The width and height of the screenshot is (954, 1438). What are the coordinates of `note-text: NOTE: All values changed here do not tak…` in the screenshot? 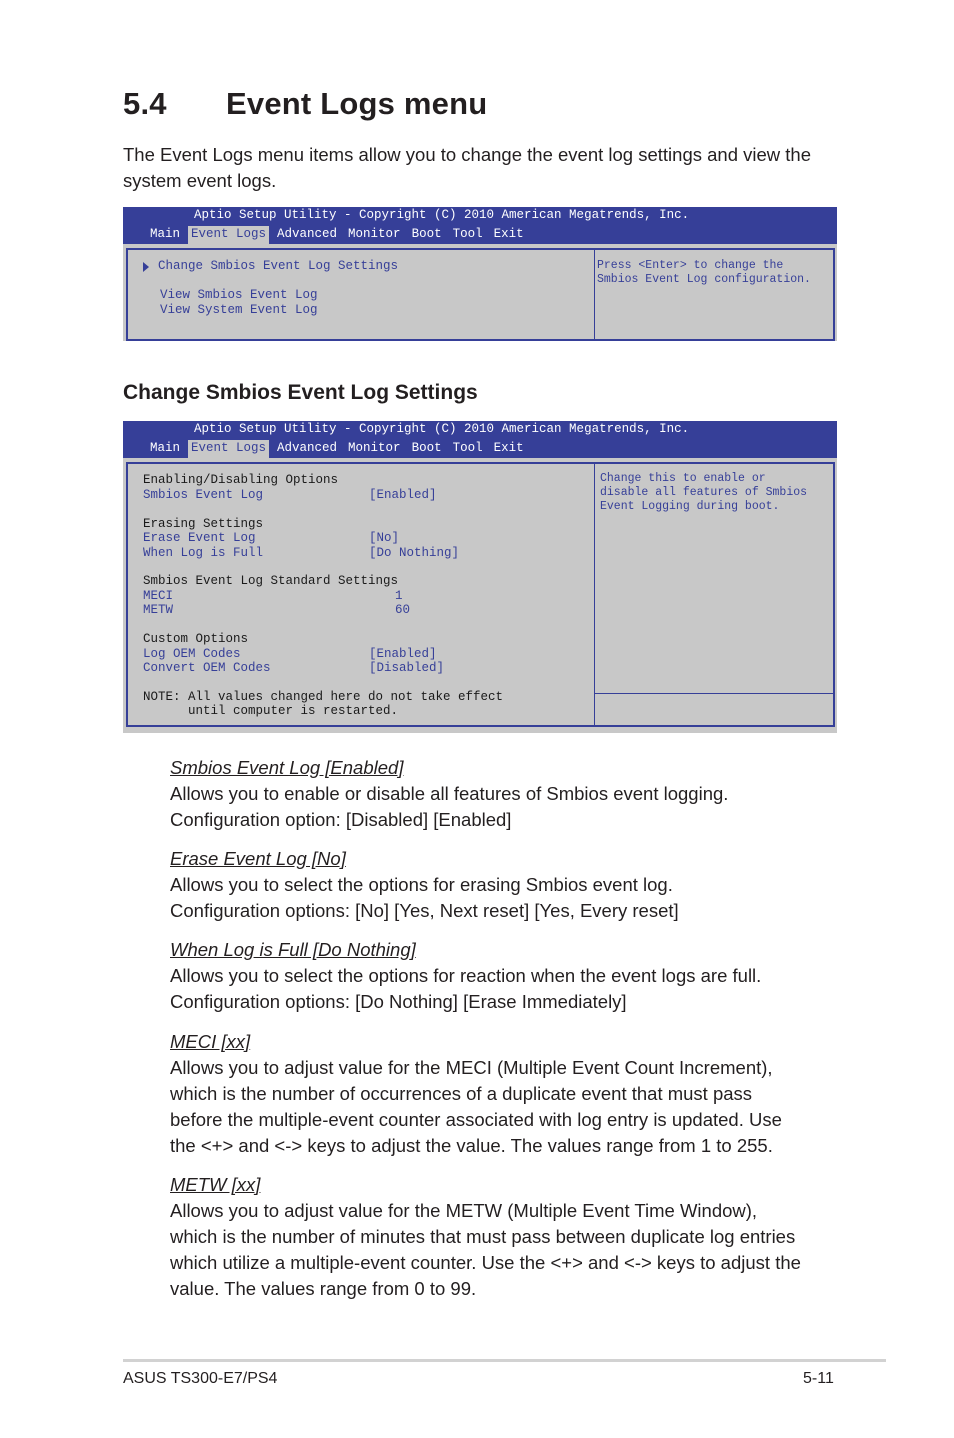 It's located at (323, 697).